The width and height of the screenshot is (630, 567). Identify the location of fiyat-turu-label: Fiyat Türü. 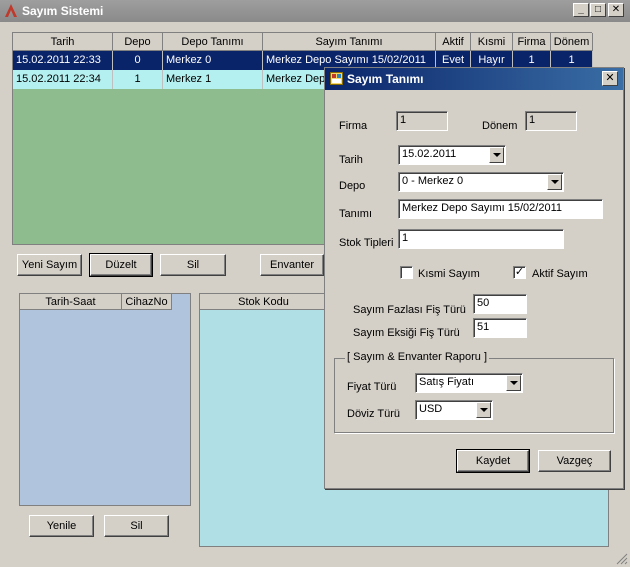
(372, 387).